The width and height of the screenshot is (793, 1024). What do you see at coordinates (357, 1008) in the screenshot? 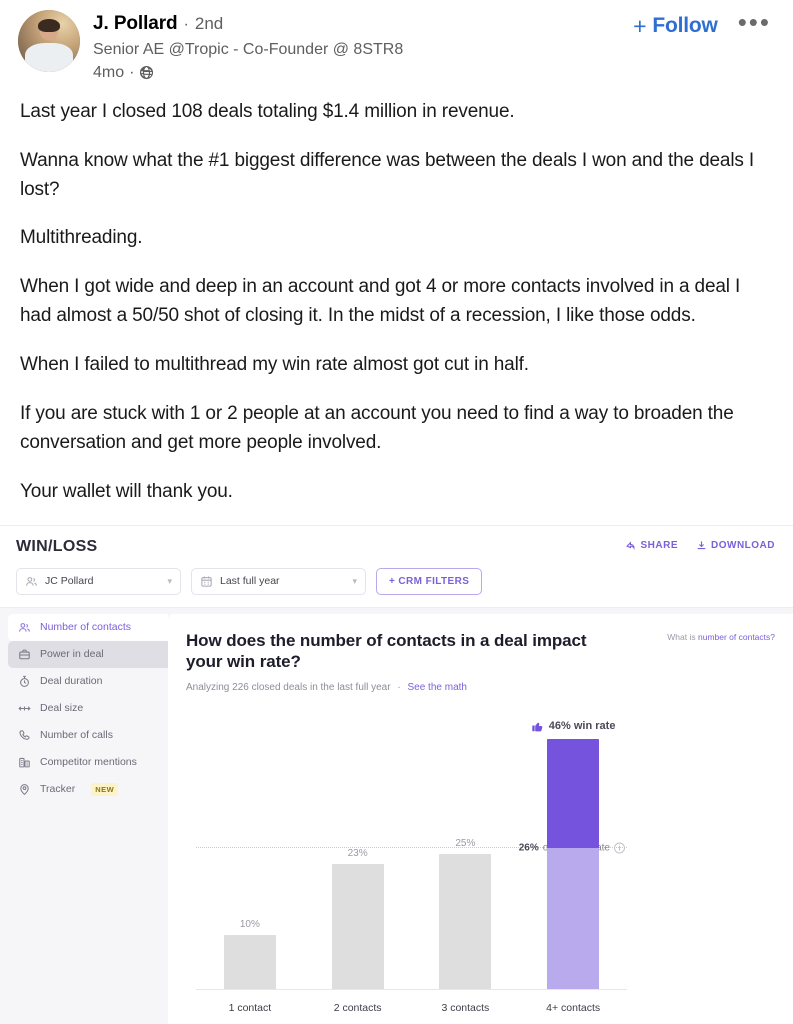
I see `x-tick-label: 2 contacts` at bounding box center [357, 1008].